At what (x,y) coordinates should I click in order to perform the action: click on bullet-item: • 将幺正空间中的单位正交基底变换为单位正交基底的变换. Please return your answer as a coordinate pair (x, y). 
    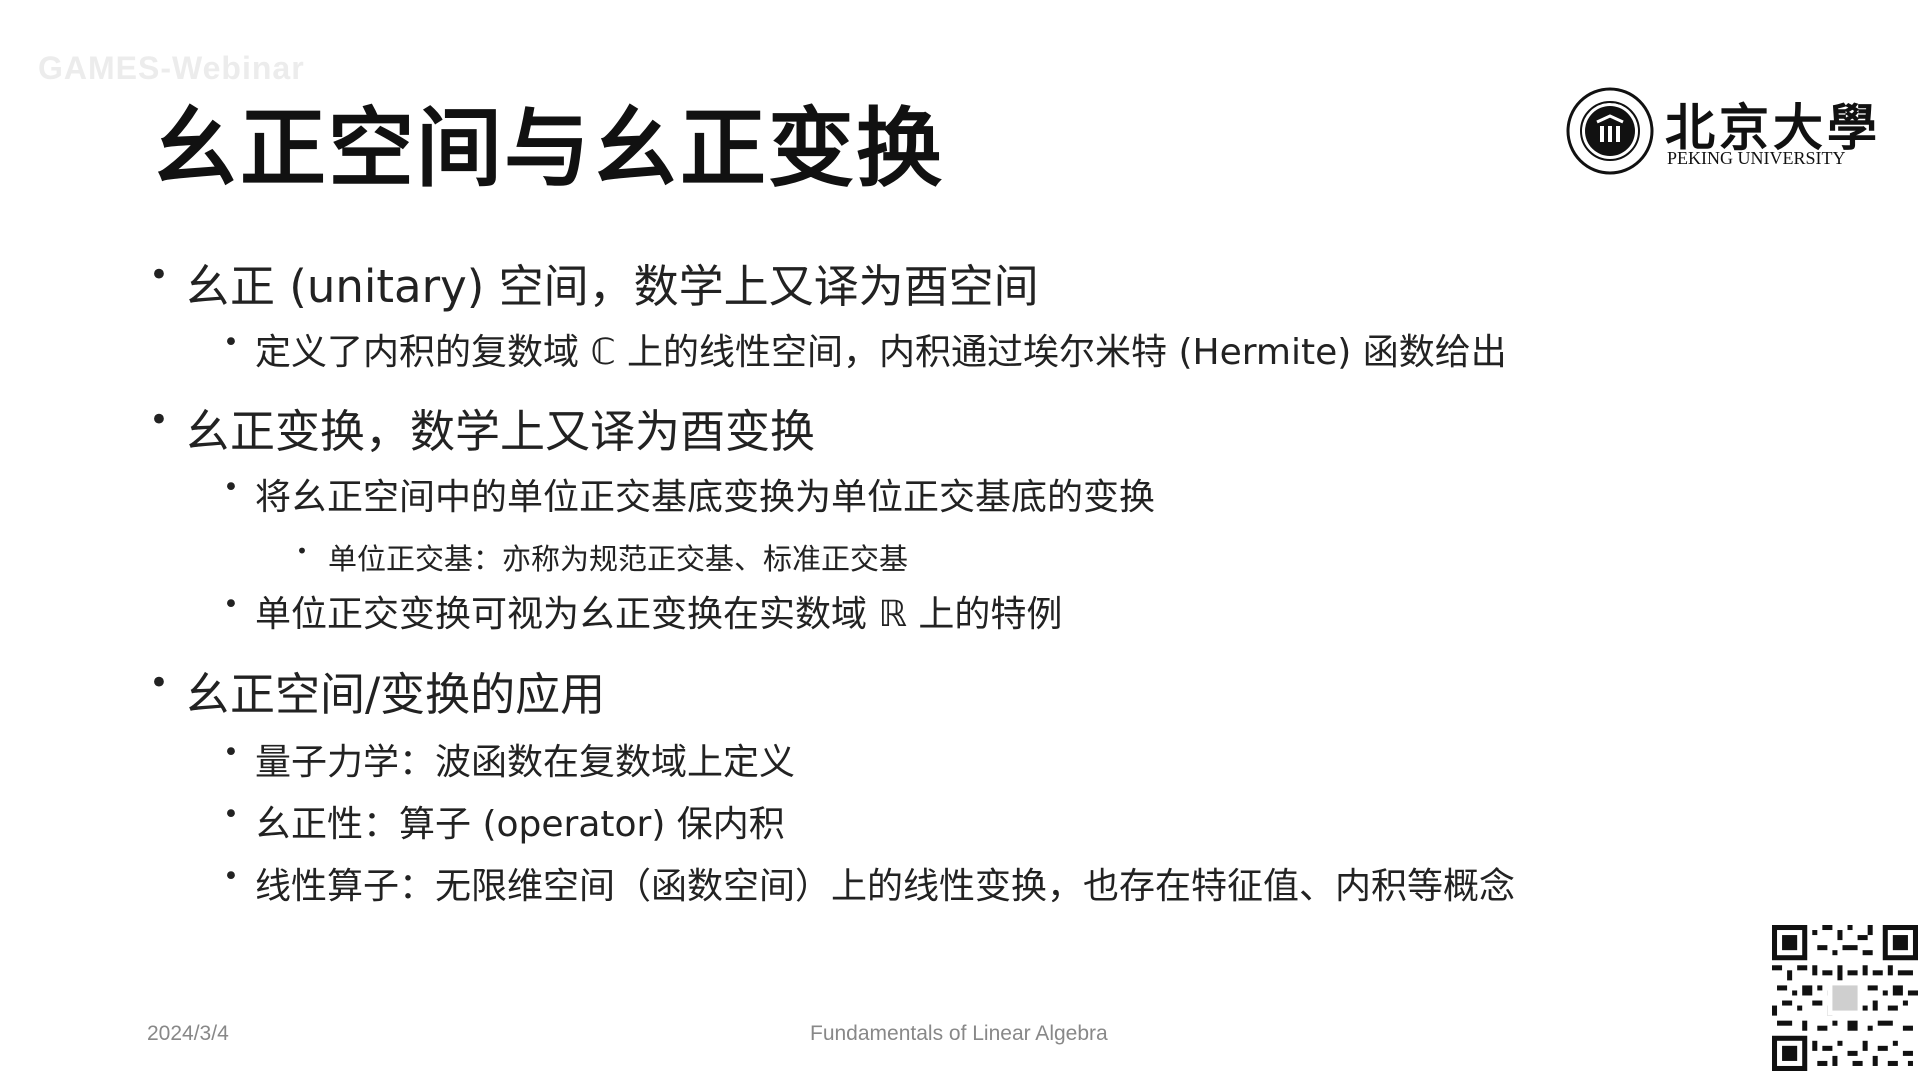
    Looking at the image, I should click on (689, 494).